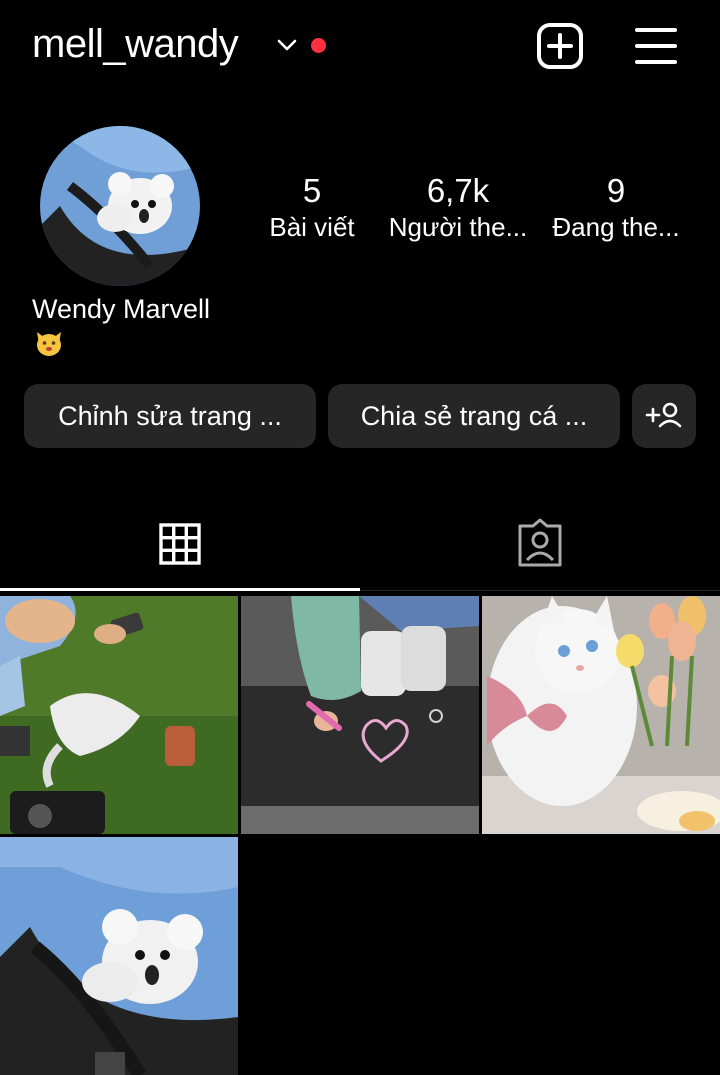 The image size is (720, 1075). I want to click on chevron-down-icon, so click(287, 45).